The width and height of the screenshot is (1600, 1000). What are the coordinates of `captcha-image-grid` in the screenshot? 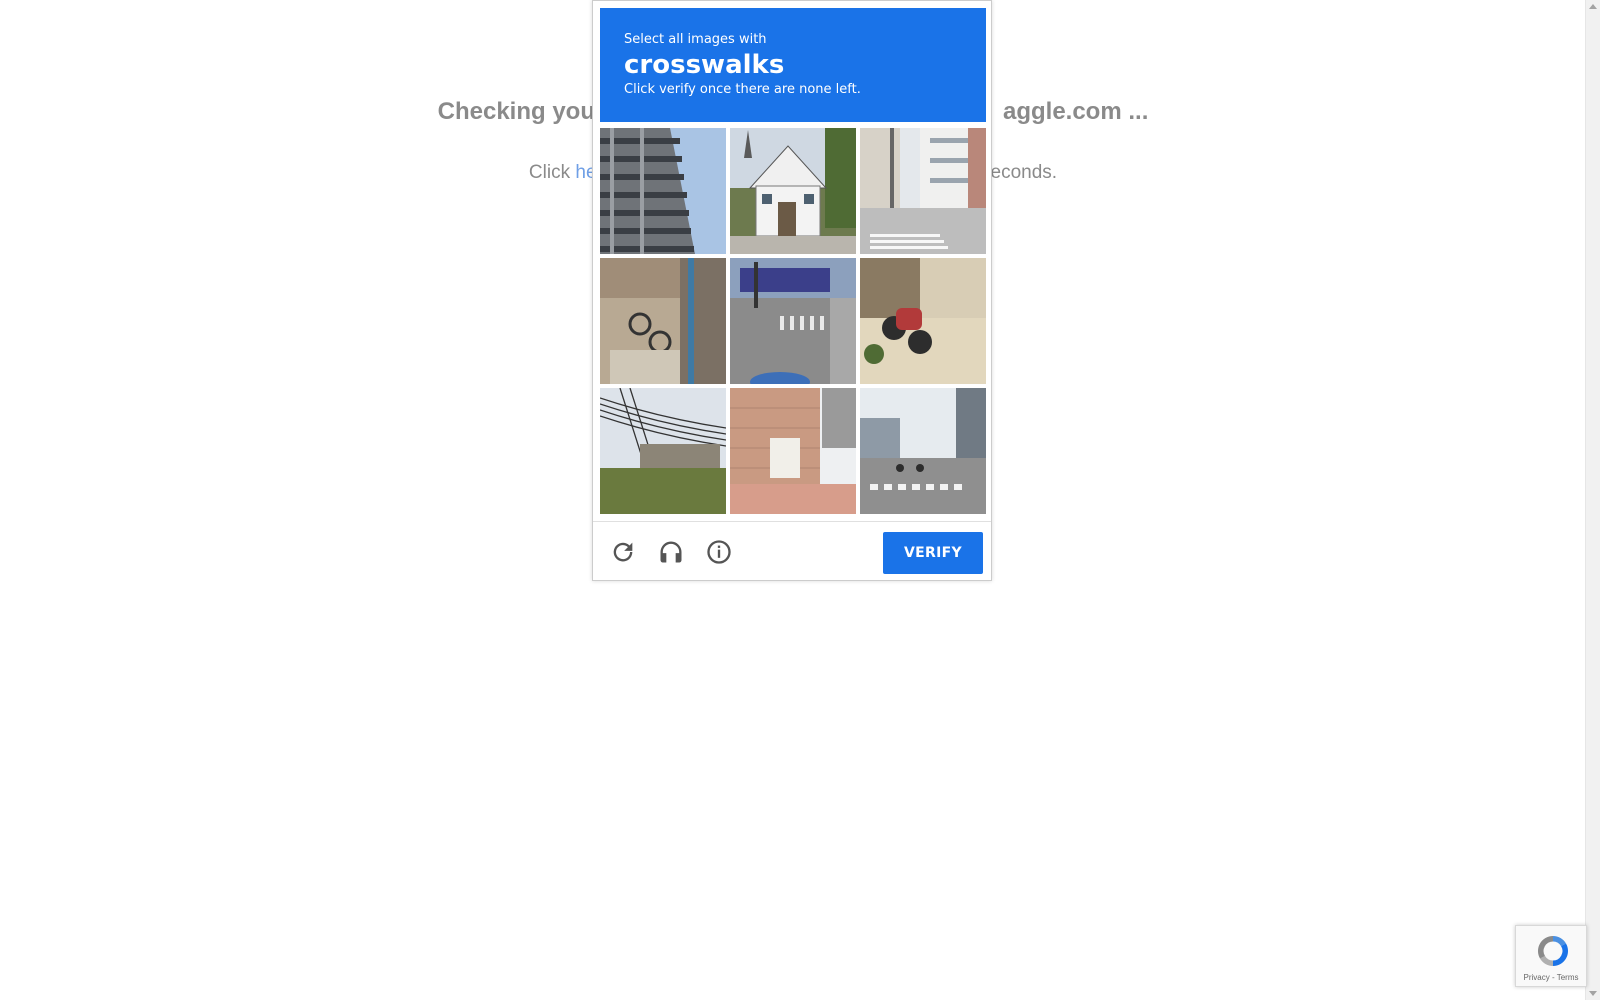 It's located at (793, 321).